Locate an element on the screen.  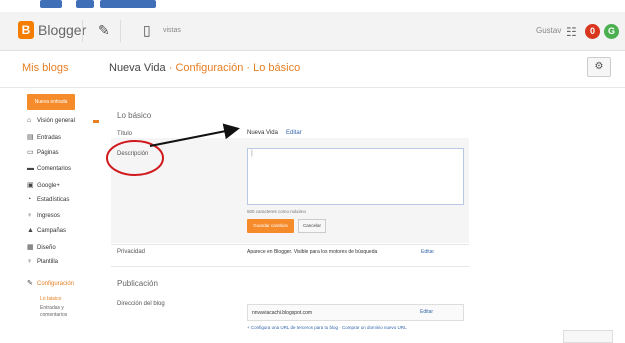
sidebar-item-label: Campañas is located at coordinates (52, 231).